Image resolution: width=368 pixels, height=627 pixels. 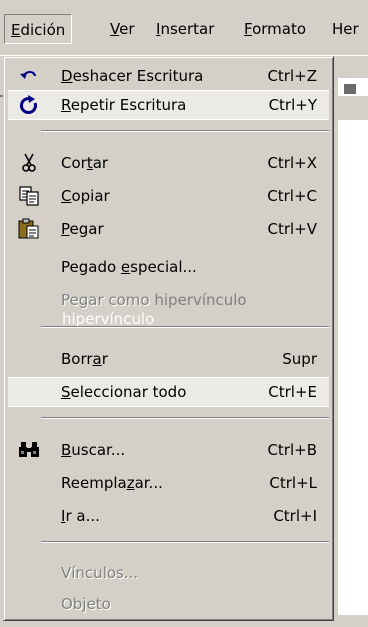 What do you see at coordinates (168, 163) in the screenshot?
I see `menu-item-cut: Cortar Ctrl+X` at bounding box center [168, 163].